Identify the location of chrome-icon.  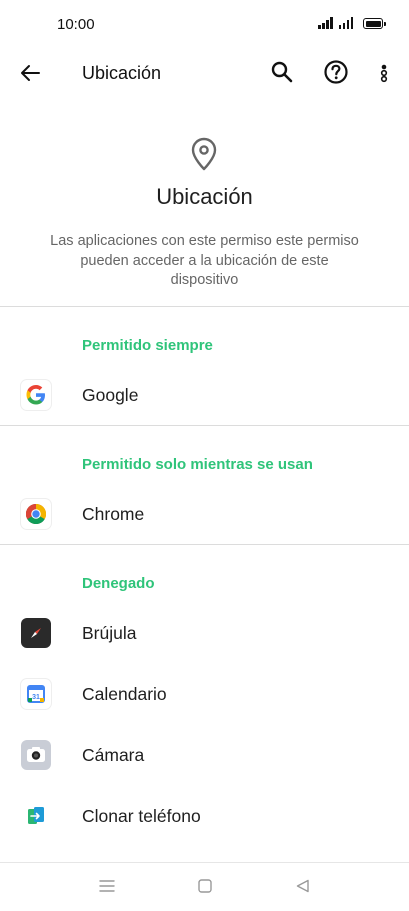
(36, 514).